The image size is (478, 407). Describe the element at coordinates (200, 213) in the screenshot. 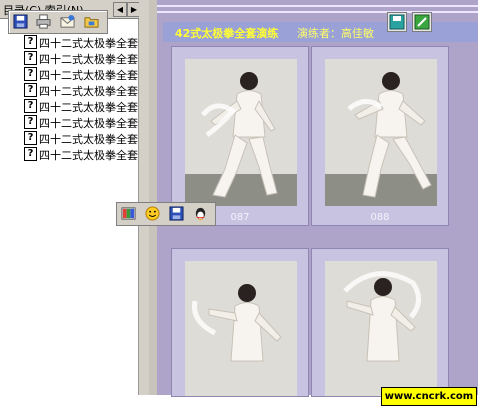

I see `qq-penguin-icon` at that location.